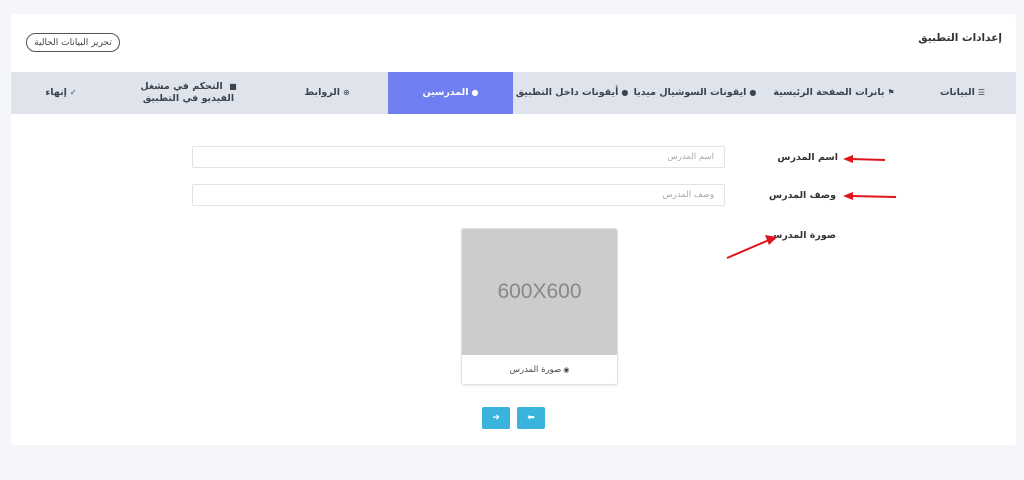 The width and height of the screenshot is (1024, 480). I want to click on tab-label: التحكم في مشغل الفيديو في التطبيق, so click(187, 92).